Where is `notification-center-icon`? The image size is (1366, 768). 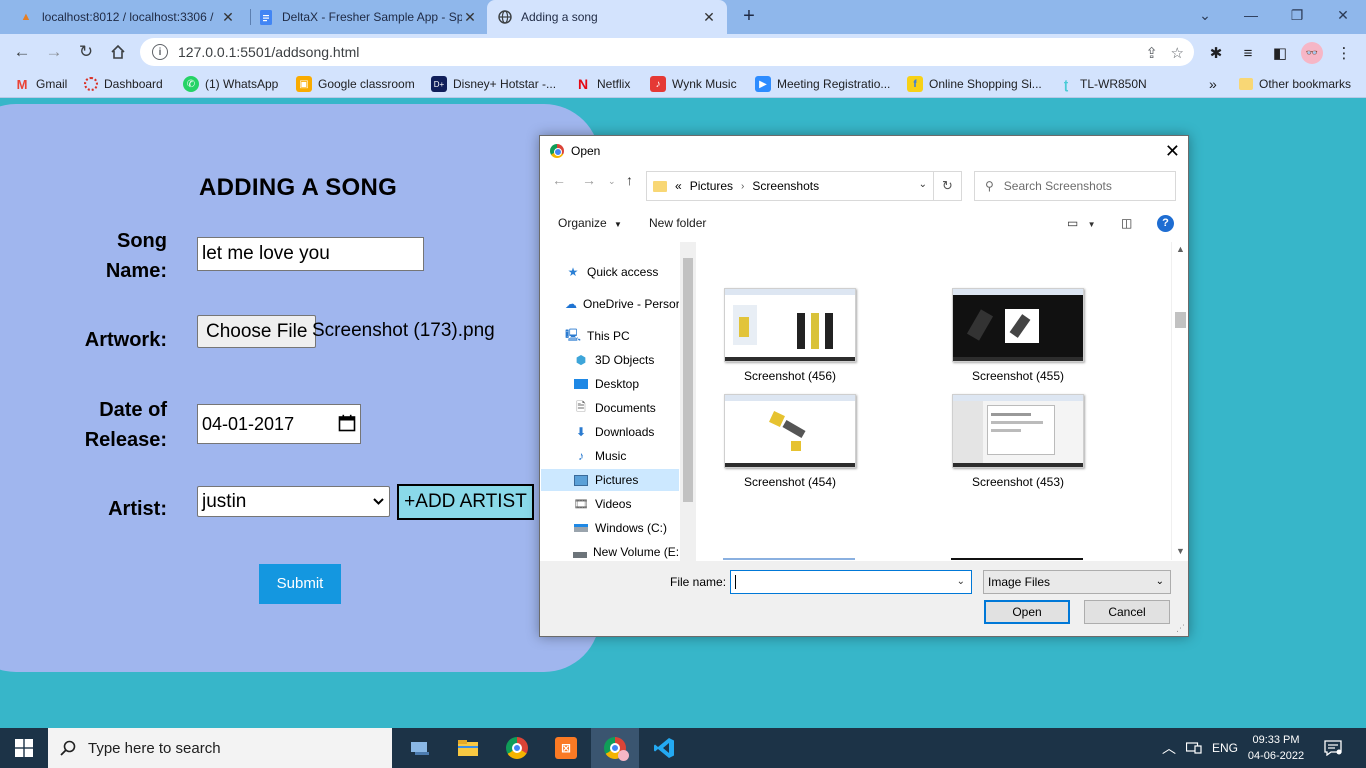
notification-center-icon is located at coordinates (1333, 748).